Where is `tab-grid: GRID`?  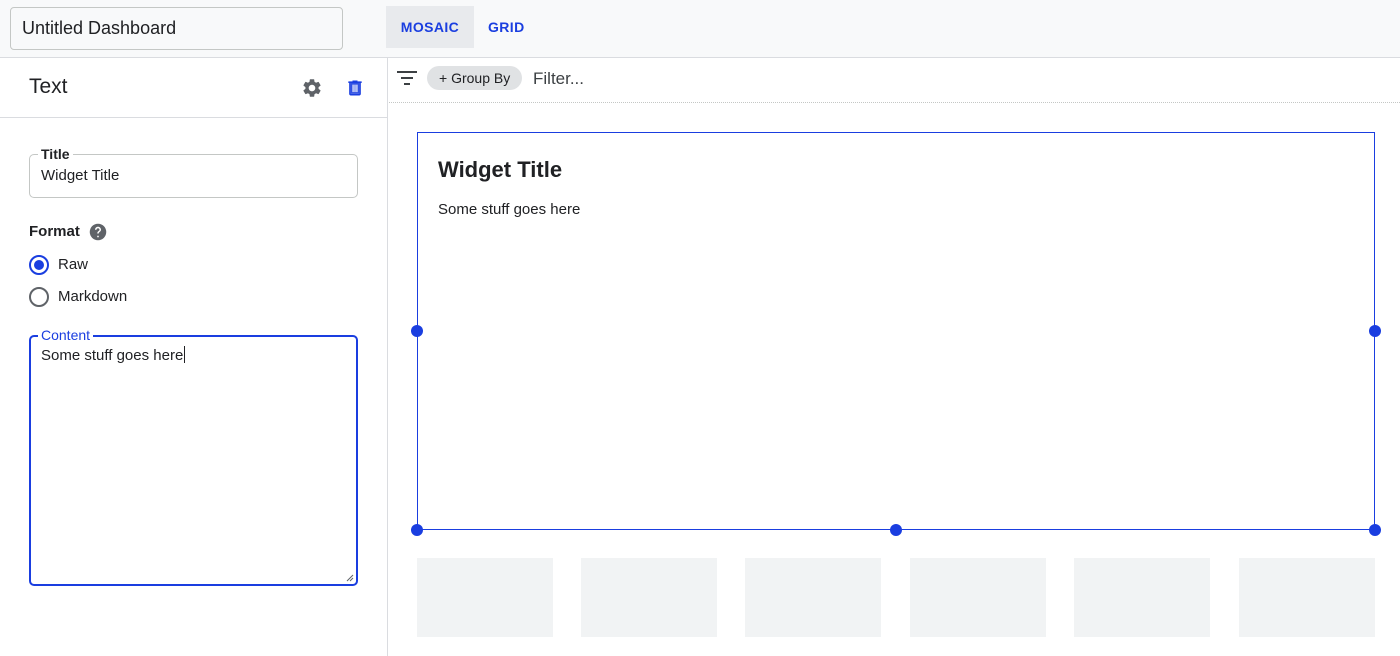
tab-grid: GRID is located at coordinates (506, 27).